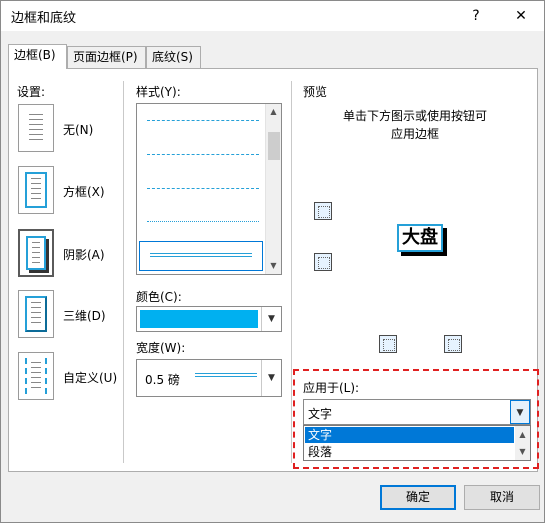 This screenshot has width=545, height=523. Describe the element at coordinates (521, 16) in the screenshot. I see `close-button: ✕` at that location.